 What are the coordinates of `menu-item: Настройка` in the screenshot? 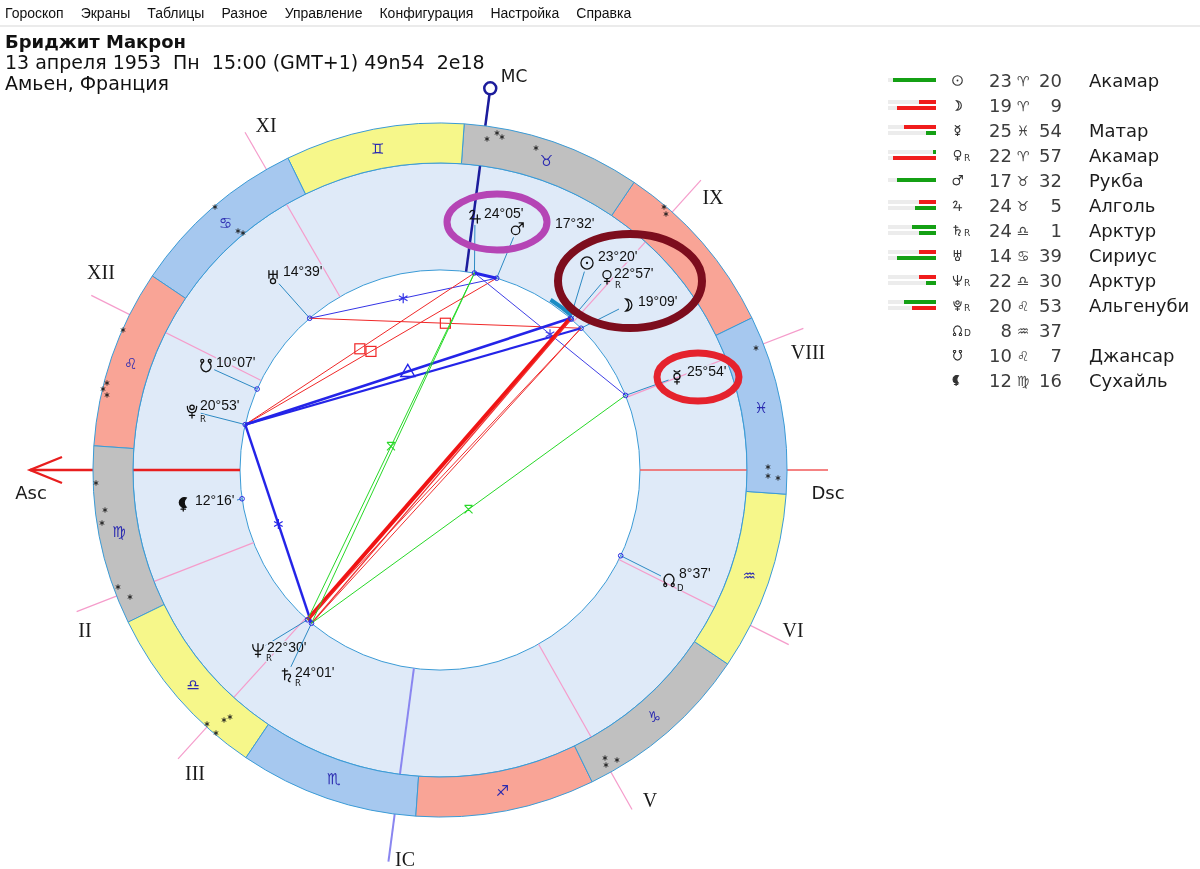 It's located at (525, 12).